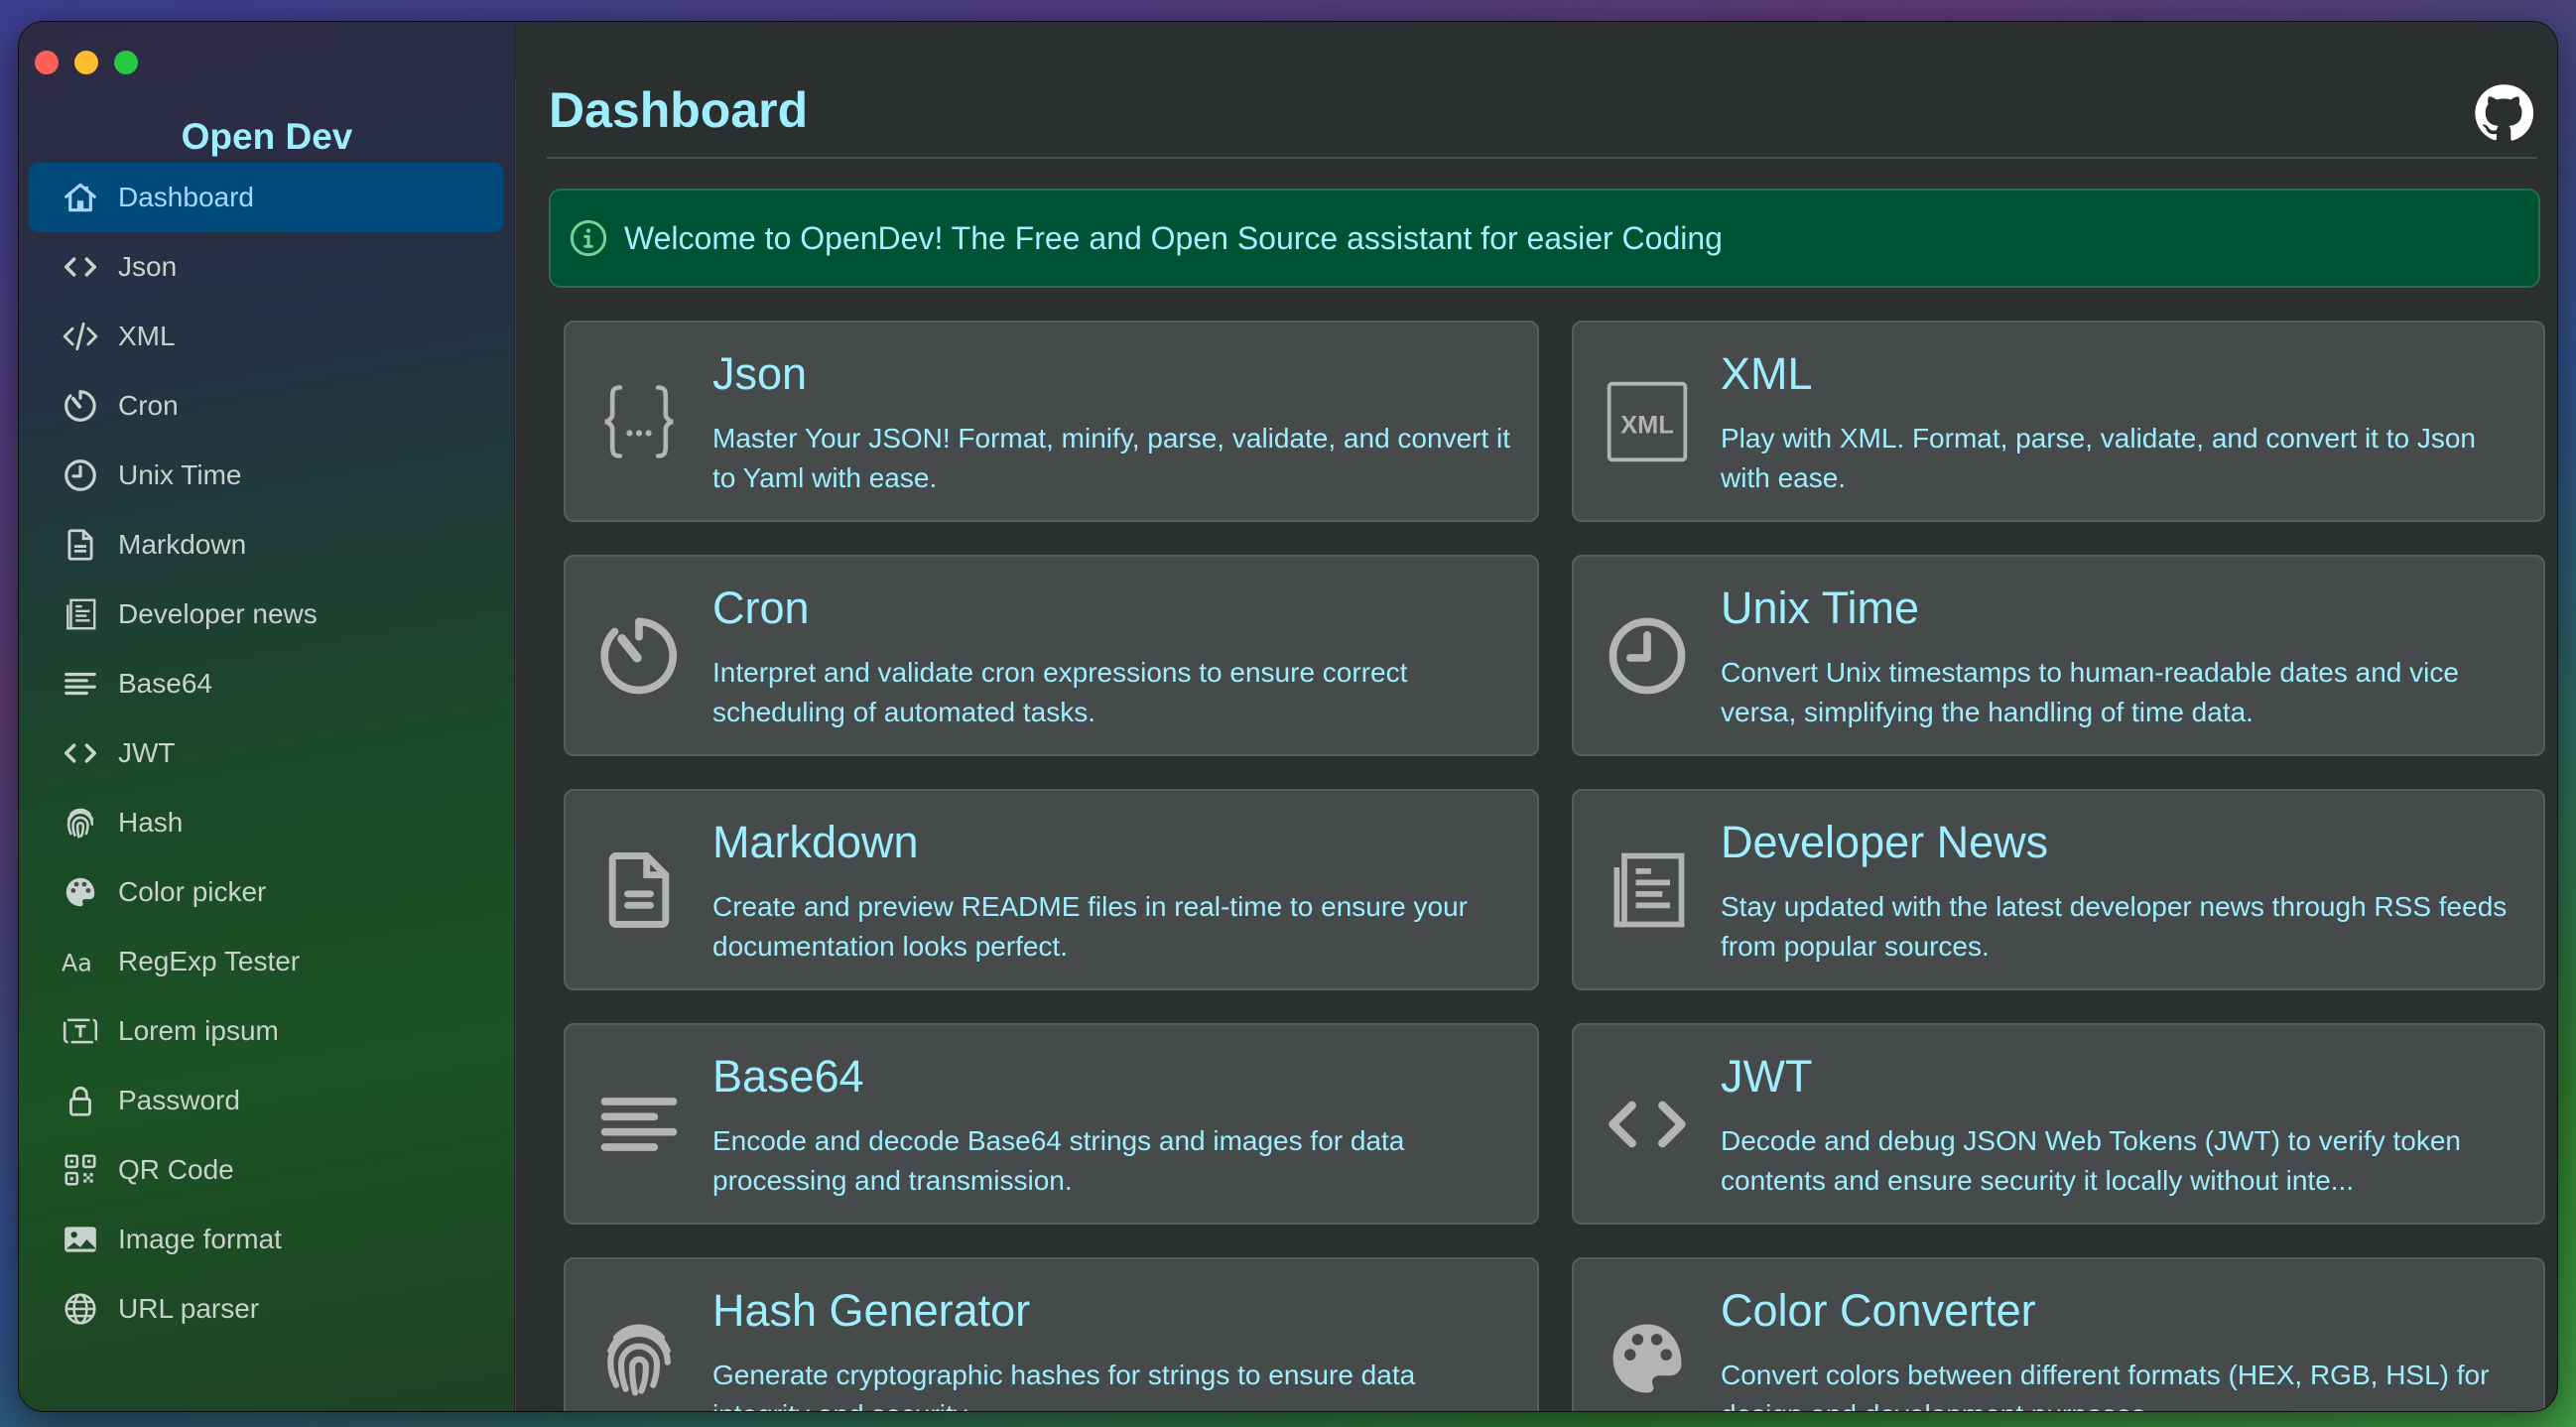 Image resolution: width=2576 pixels, height=1427 pixels. I want to click on minimize-window-button, so click(86, 62).